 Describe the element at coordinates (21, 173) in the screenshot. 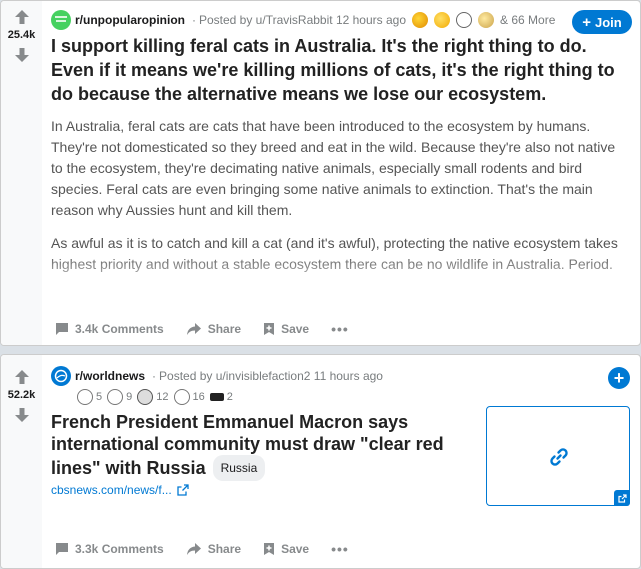

I see `vote-column: 25.4k` at that location.